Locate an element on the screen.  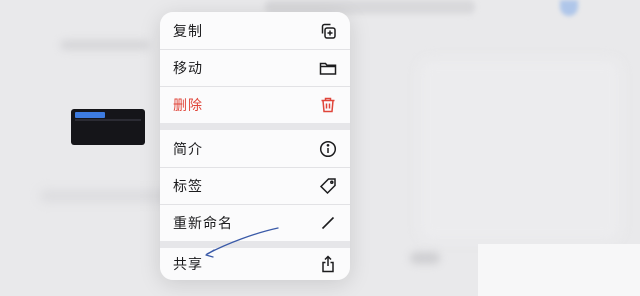
menu-item-label: 简介 is located at coordinates (188, 149).